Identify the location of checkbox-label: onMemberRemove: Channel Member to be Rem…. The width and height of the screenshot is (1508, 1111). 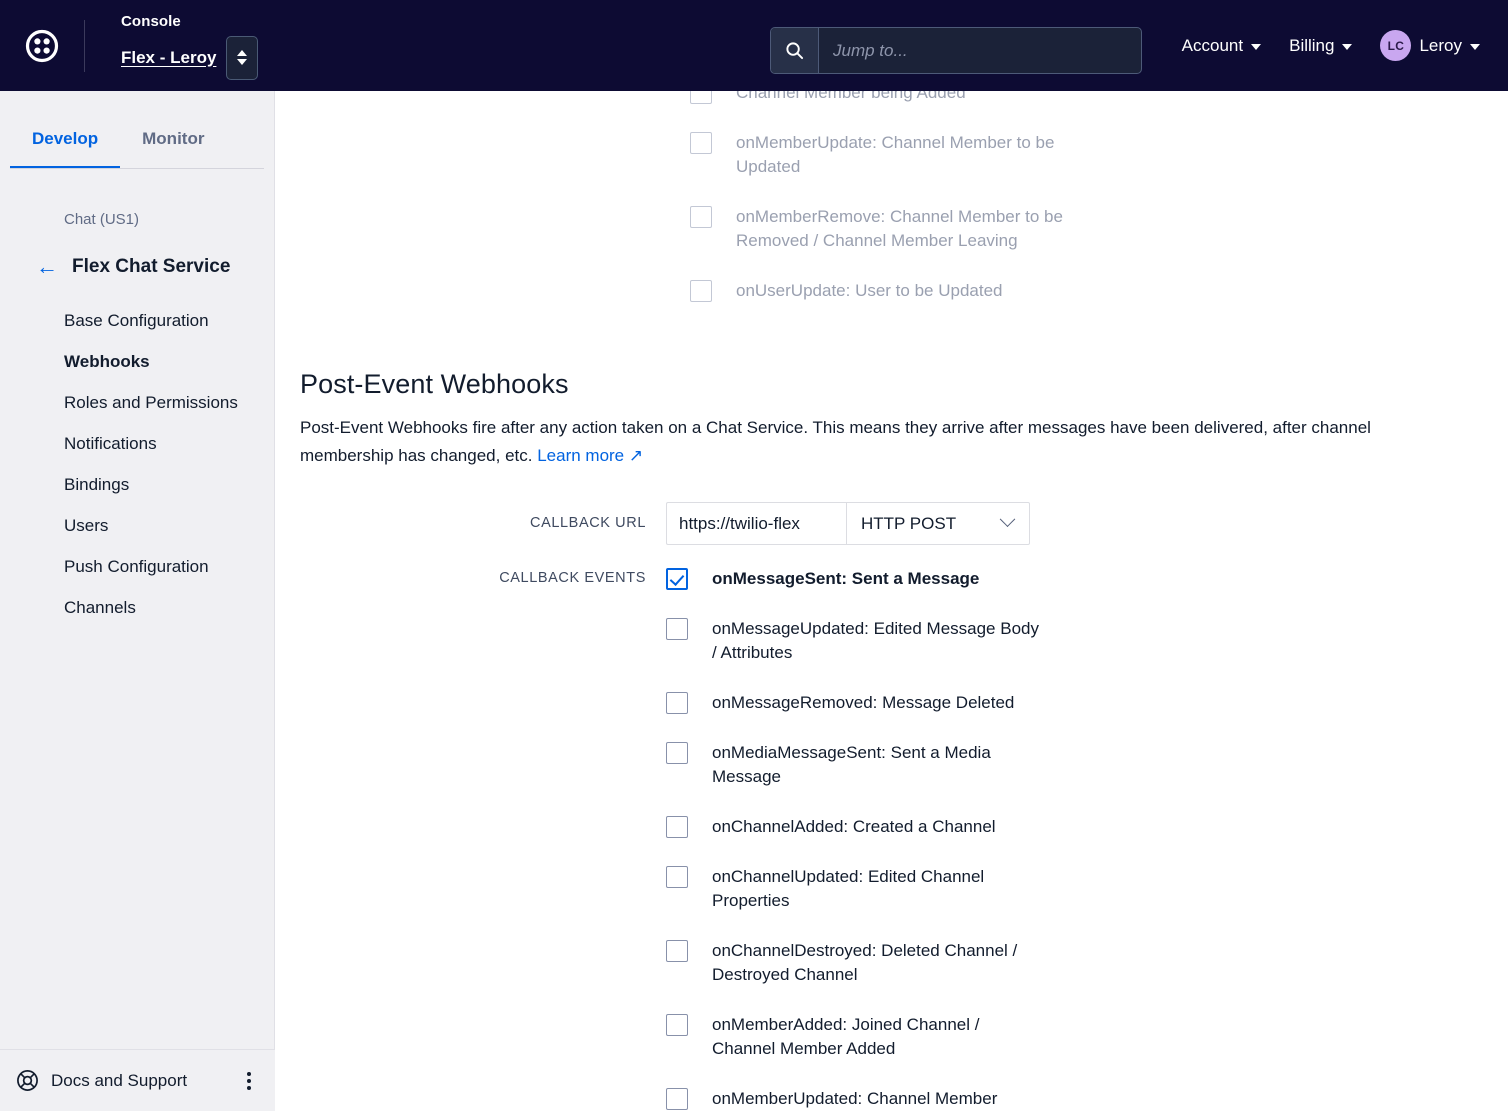
(899, 228).